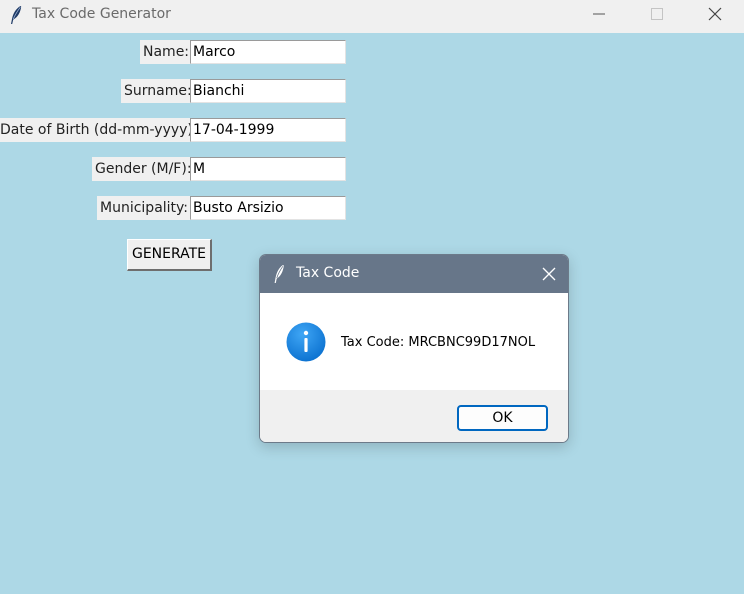  Describe the element at coordinates (101, 14) in the screenshot. I see `window-title: Tax Code Generator` at that location.